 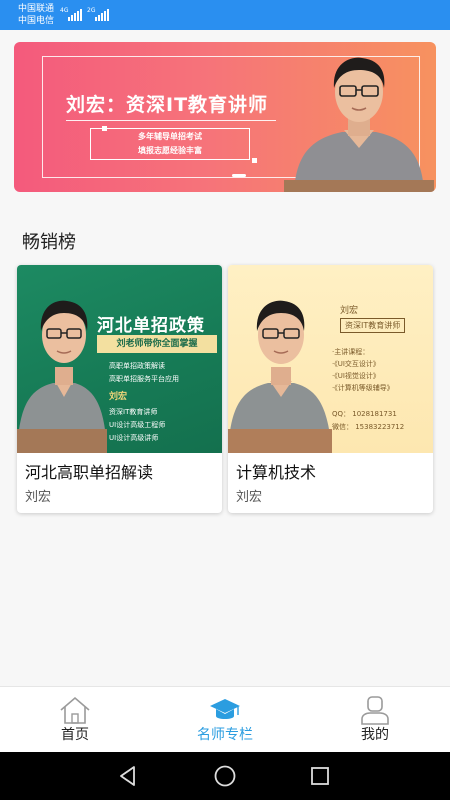 What do you see at coordinates (144, 379) in the screenshot?
I see `cover-text-line: 高职单招服务平台应用` at bounding box center [144, 379].